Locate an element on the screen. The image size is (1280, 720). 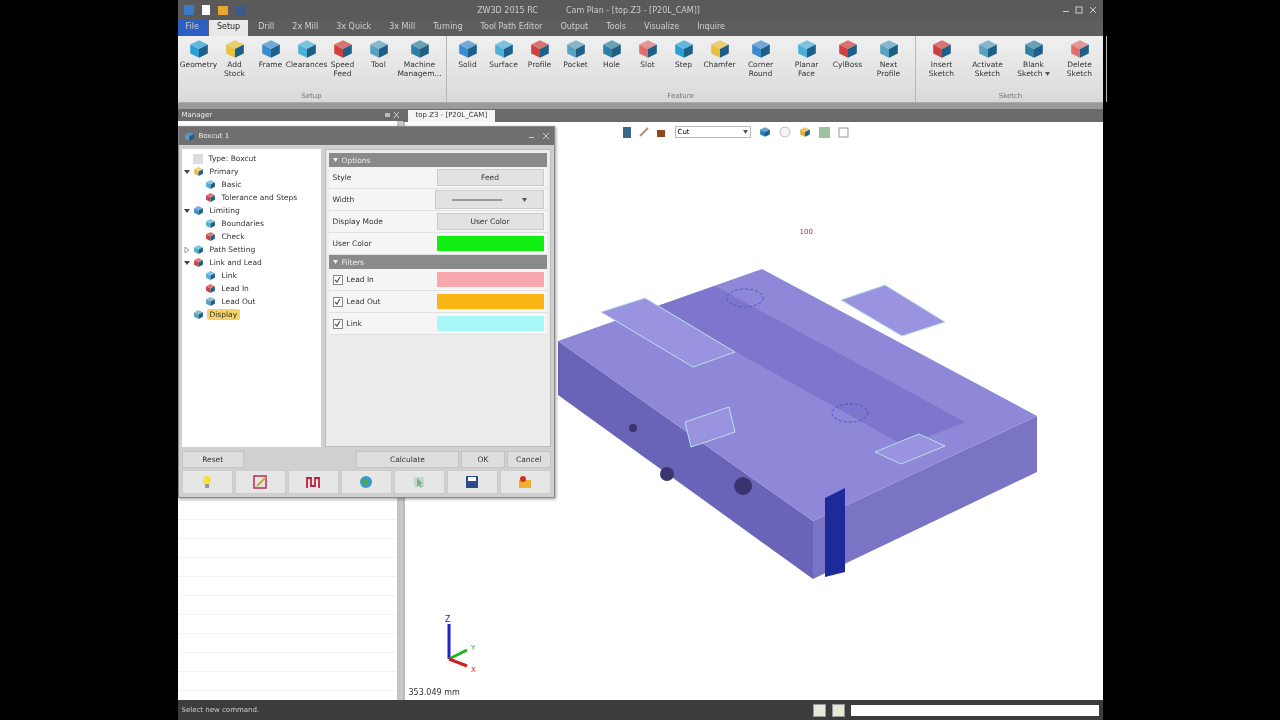
new-file-icon is located at coordinates (205, 10).